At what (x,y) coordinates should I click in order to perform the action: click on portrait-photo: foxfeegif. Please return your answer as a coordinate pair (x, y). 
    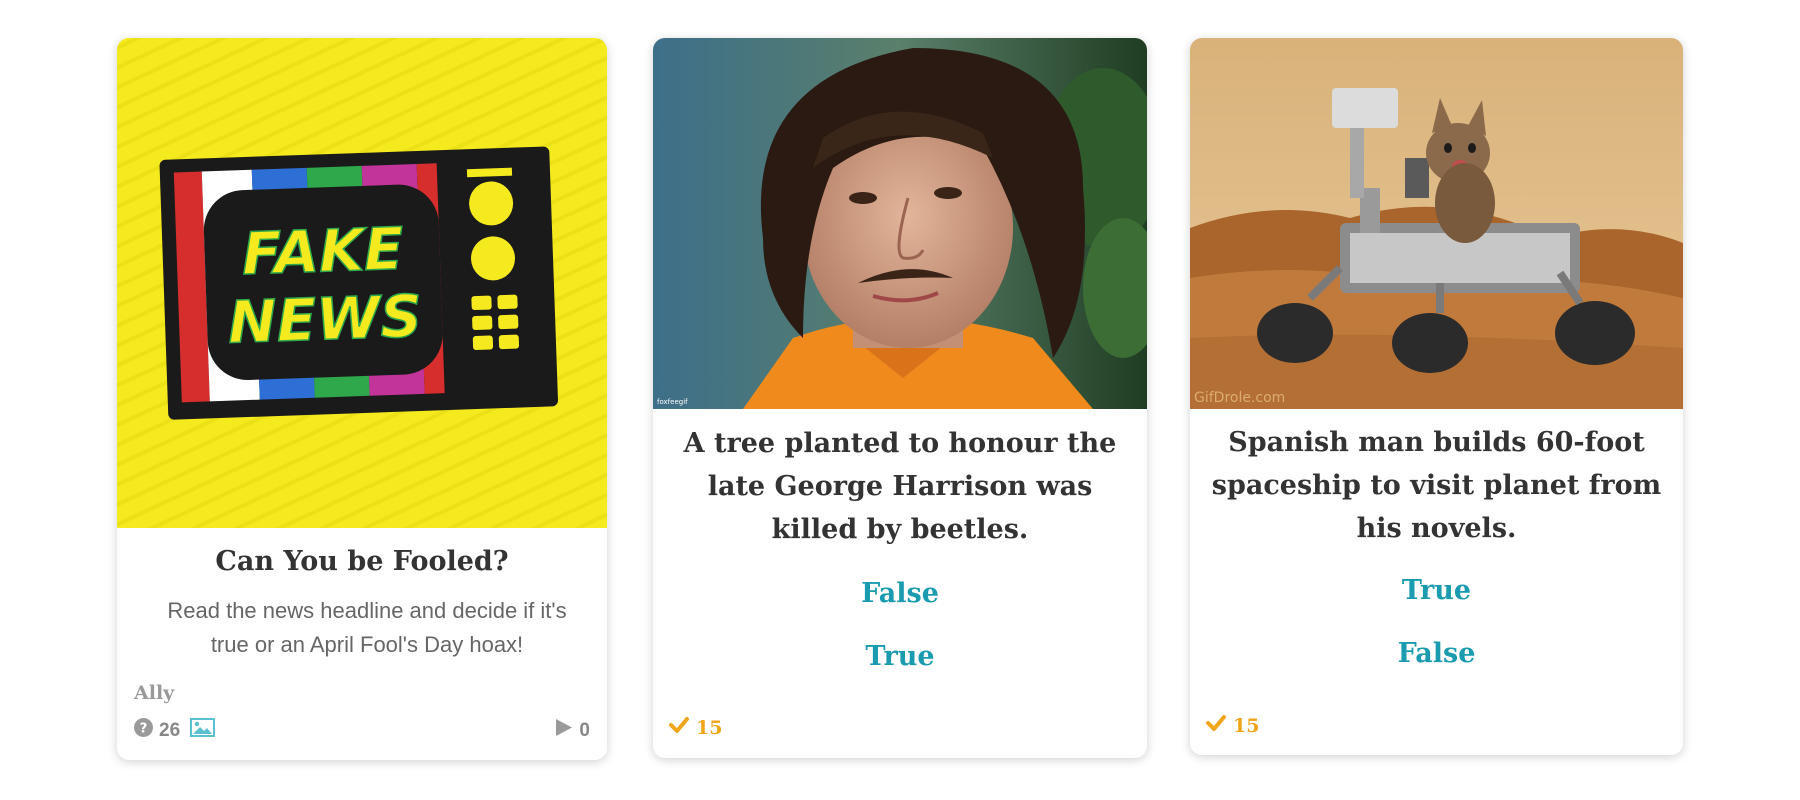
    Looking at the image, I should click on (900, 223).